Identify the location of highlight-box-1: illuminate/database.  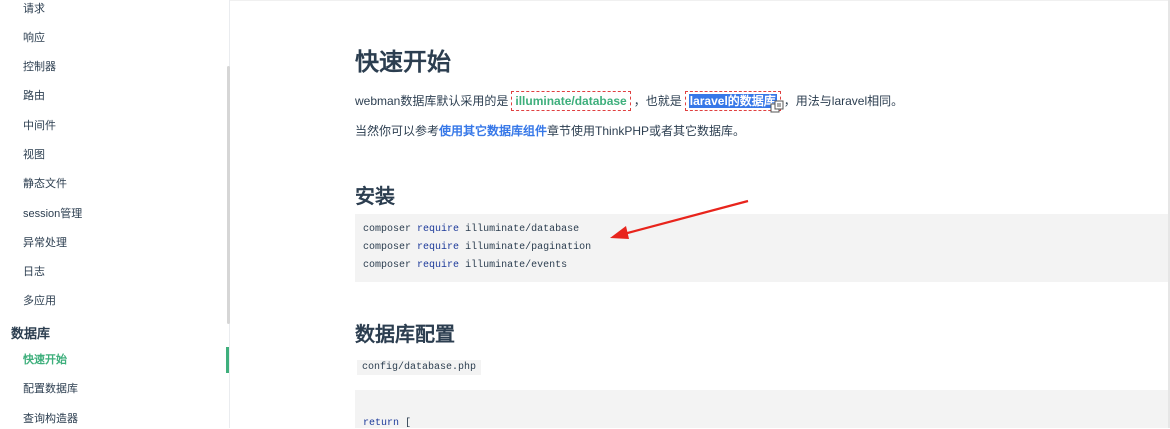
(571, 101).